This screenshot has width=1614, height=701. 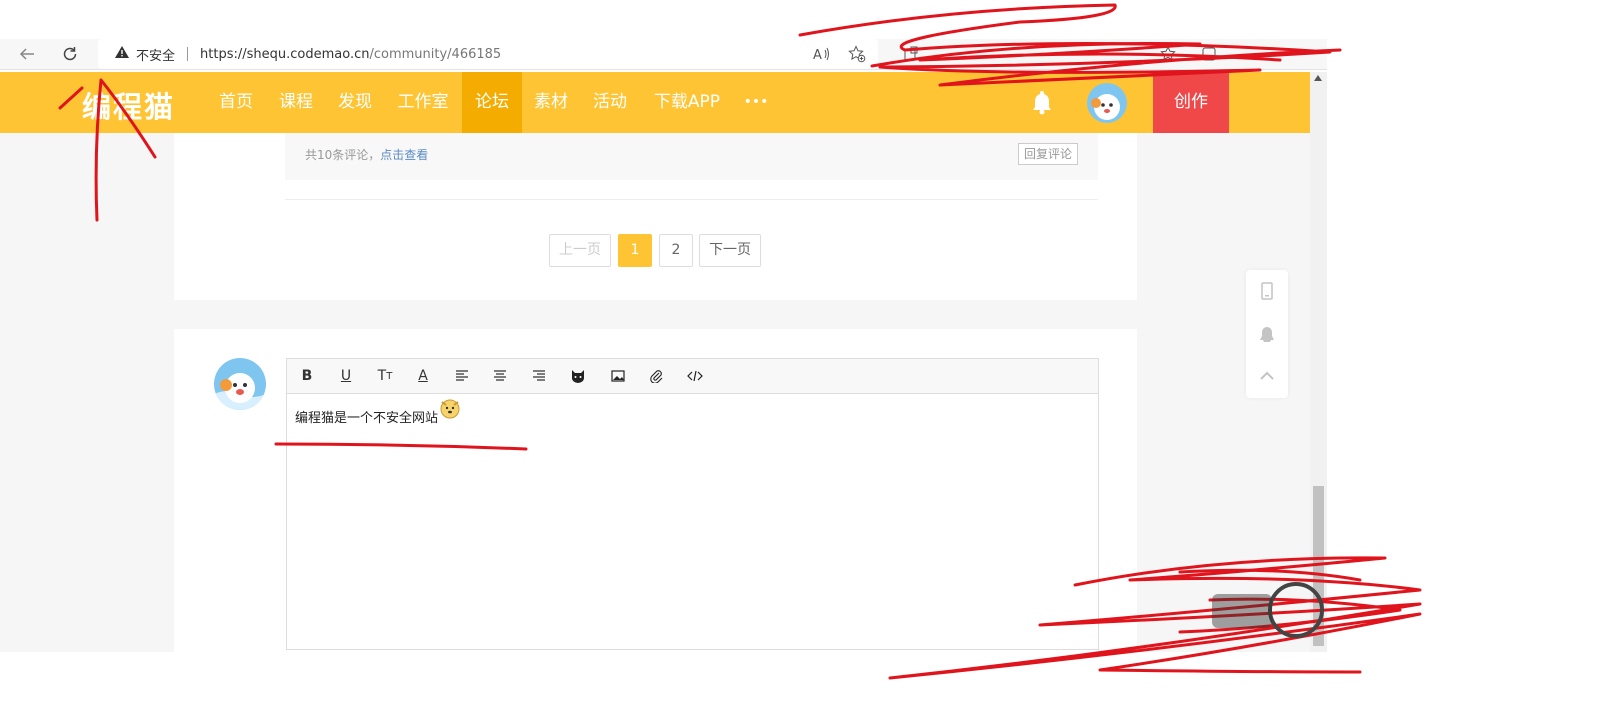 What do you see at coordinates (578, 376) in the screenshot?
I see `cat-emoji-icon` at bounding box center [578, 376].